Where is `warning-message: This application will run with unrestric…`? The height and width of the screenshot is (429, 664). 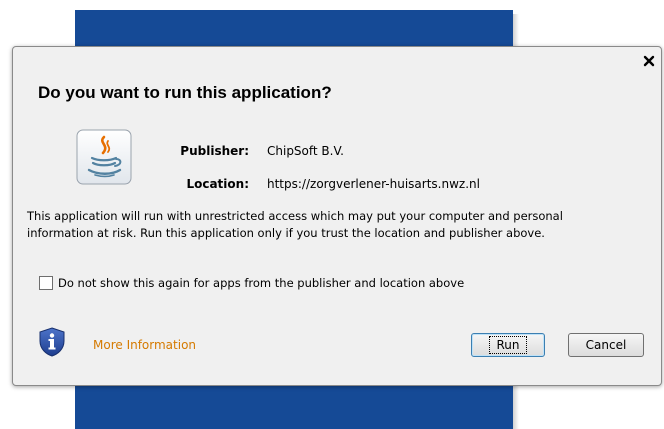
warning-message: This application will run with unrestric… is located at coordinates (337, 225).